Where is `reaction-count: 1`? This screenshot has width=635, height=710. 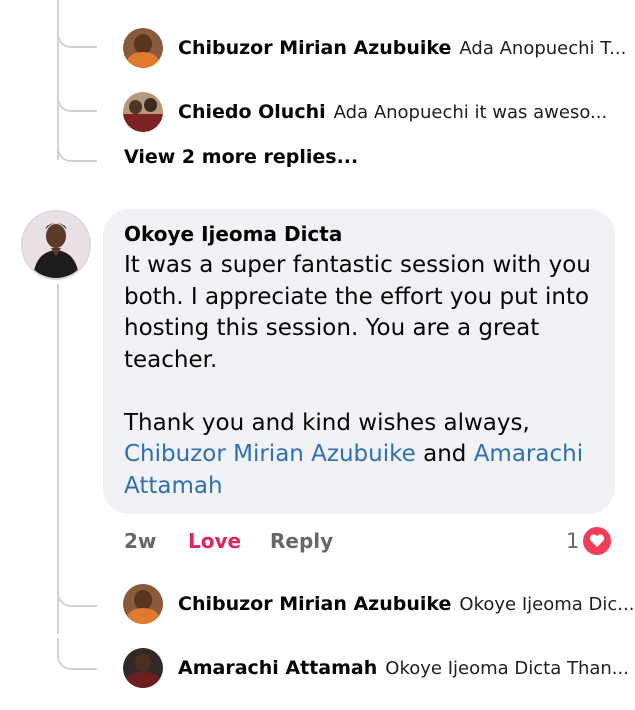
reaction-count: 1 is located at coordinates (573, 541).